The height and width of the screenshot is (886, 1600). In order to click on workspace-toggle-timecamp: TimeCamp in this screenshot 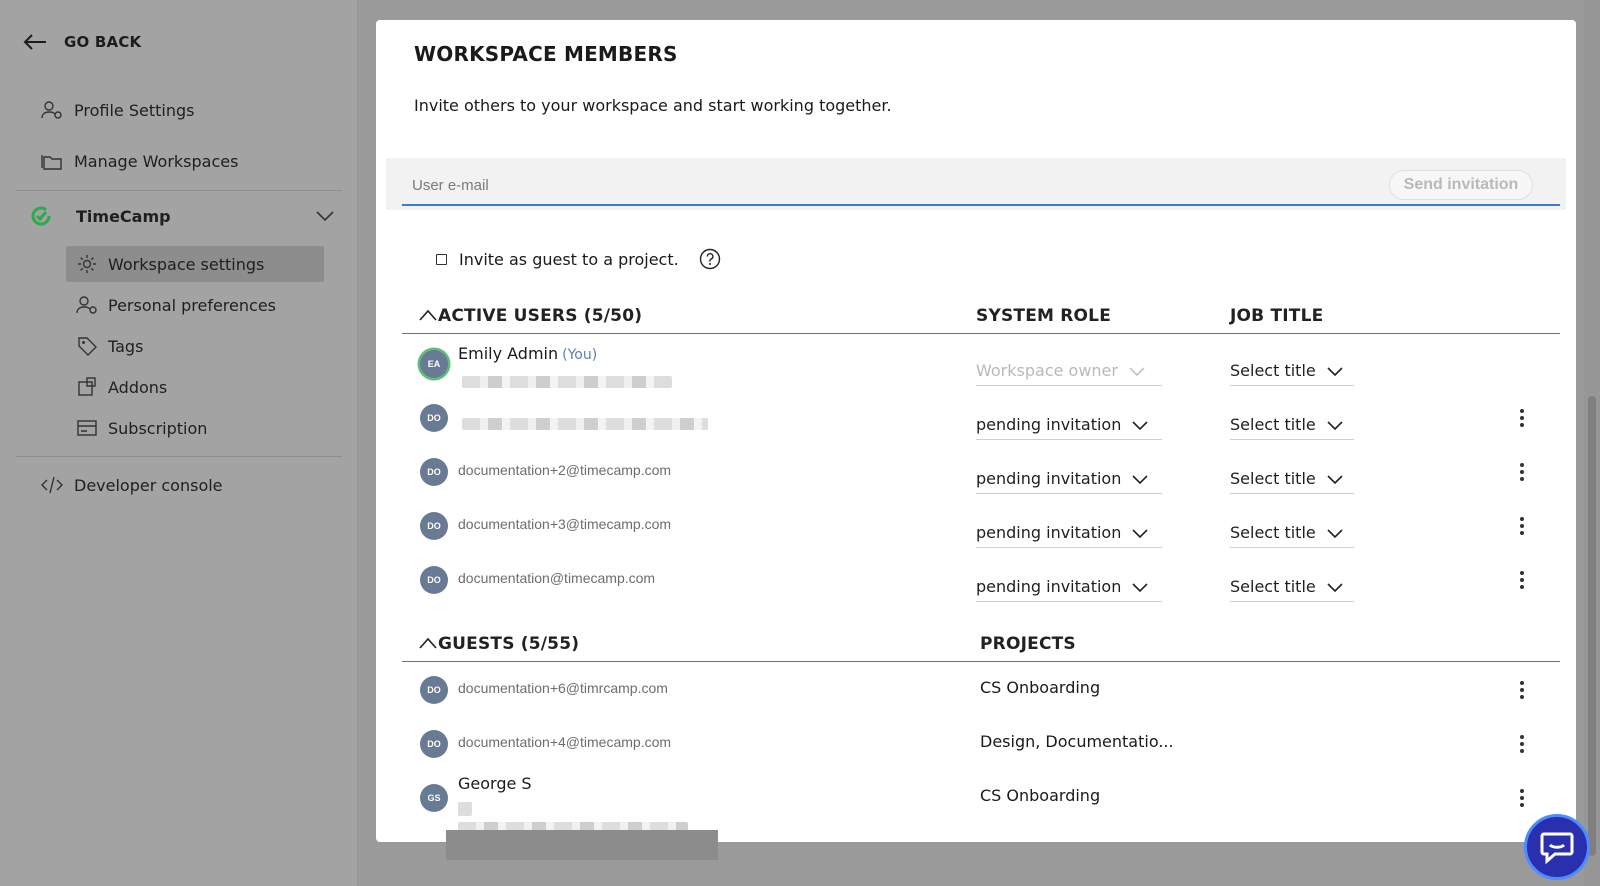, I will do `click(183, 216)`.